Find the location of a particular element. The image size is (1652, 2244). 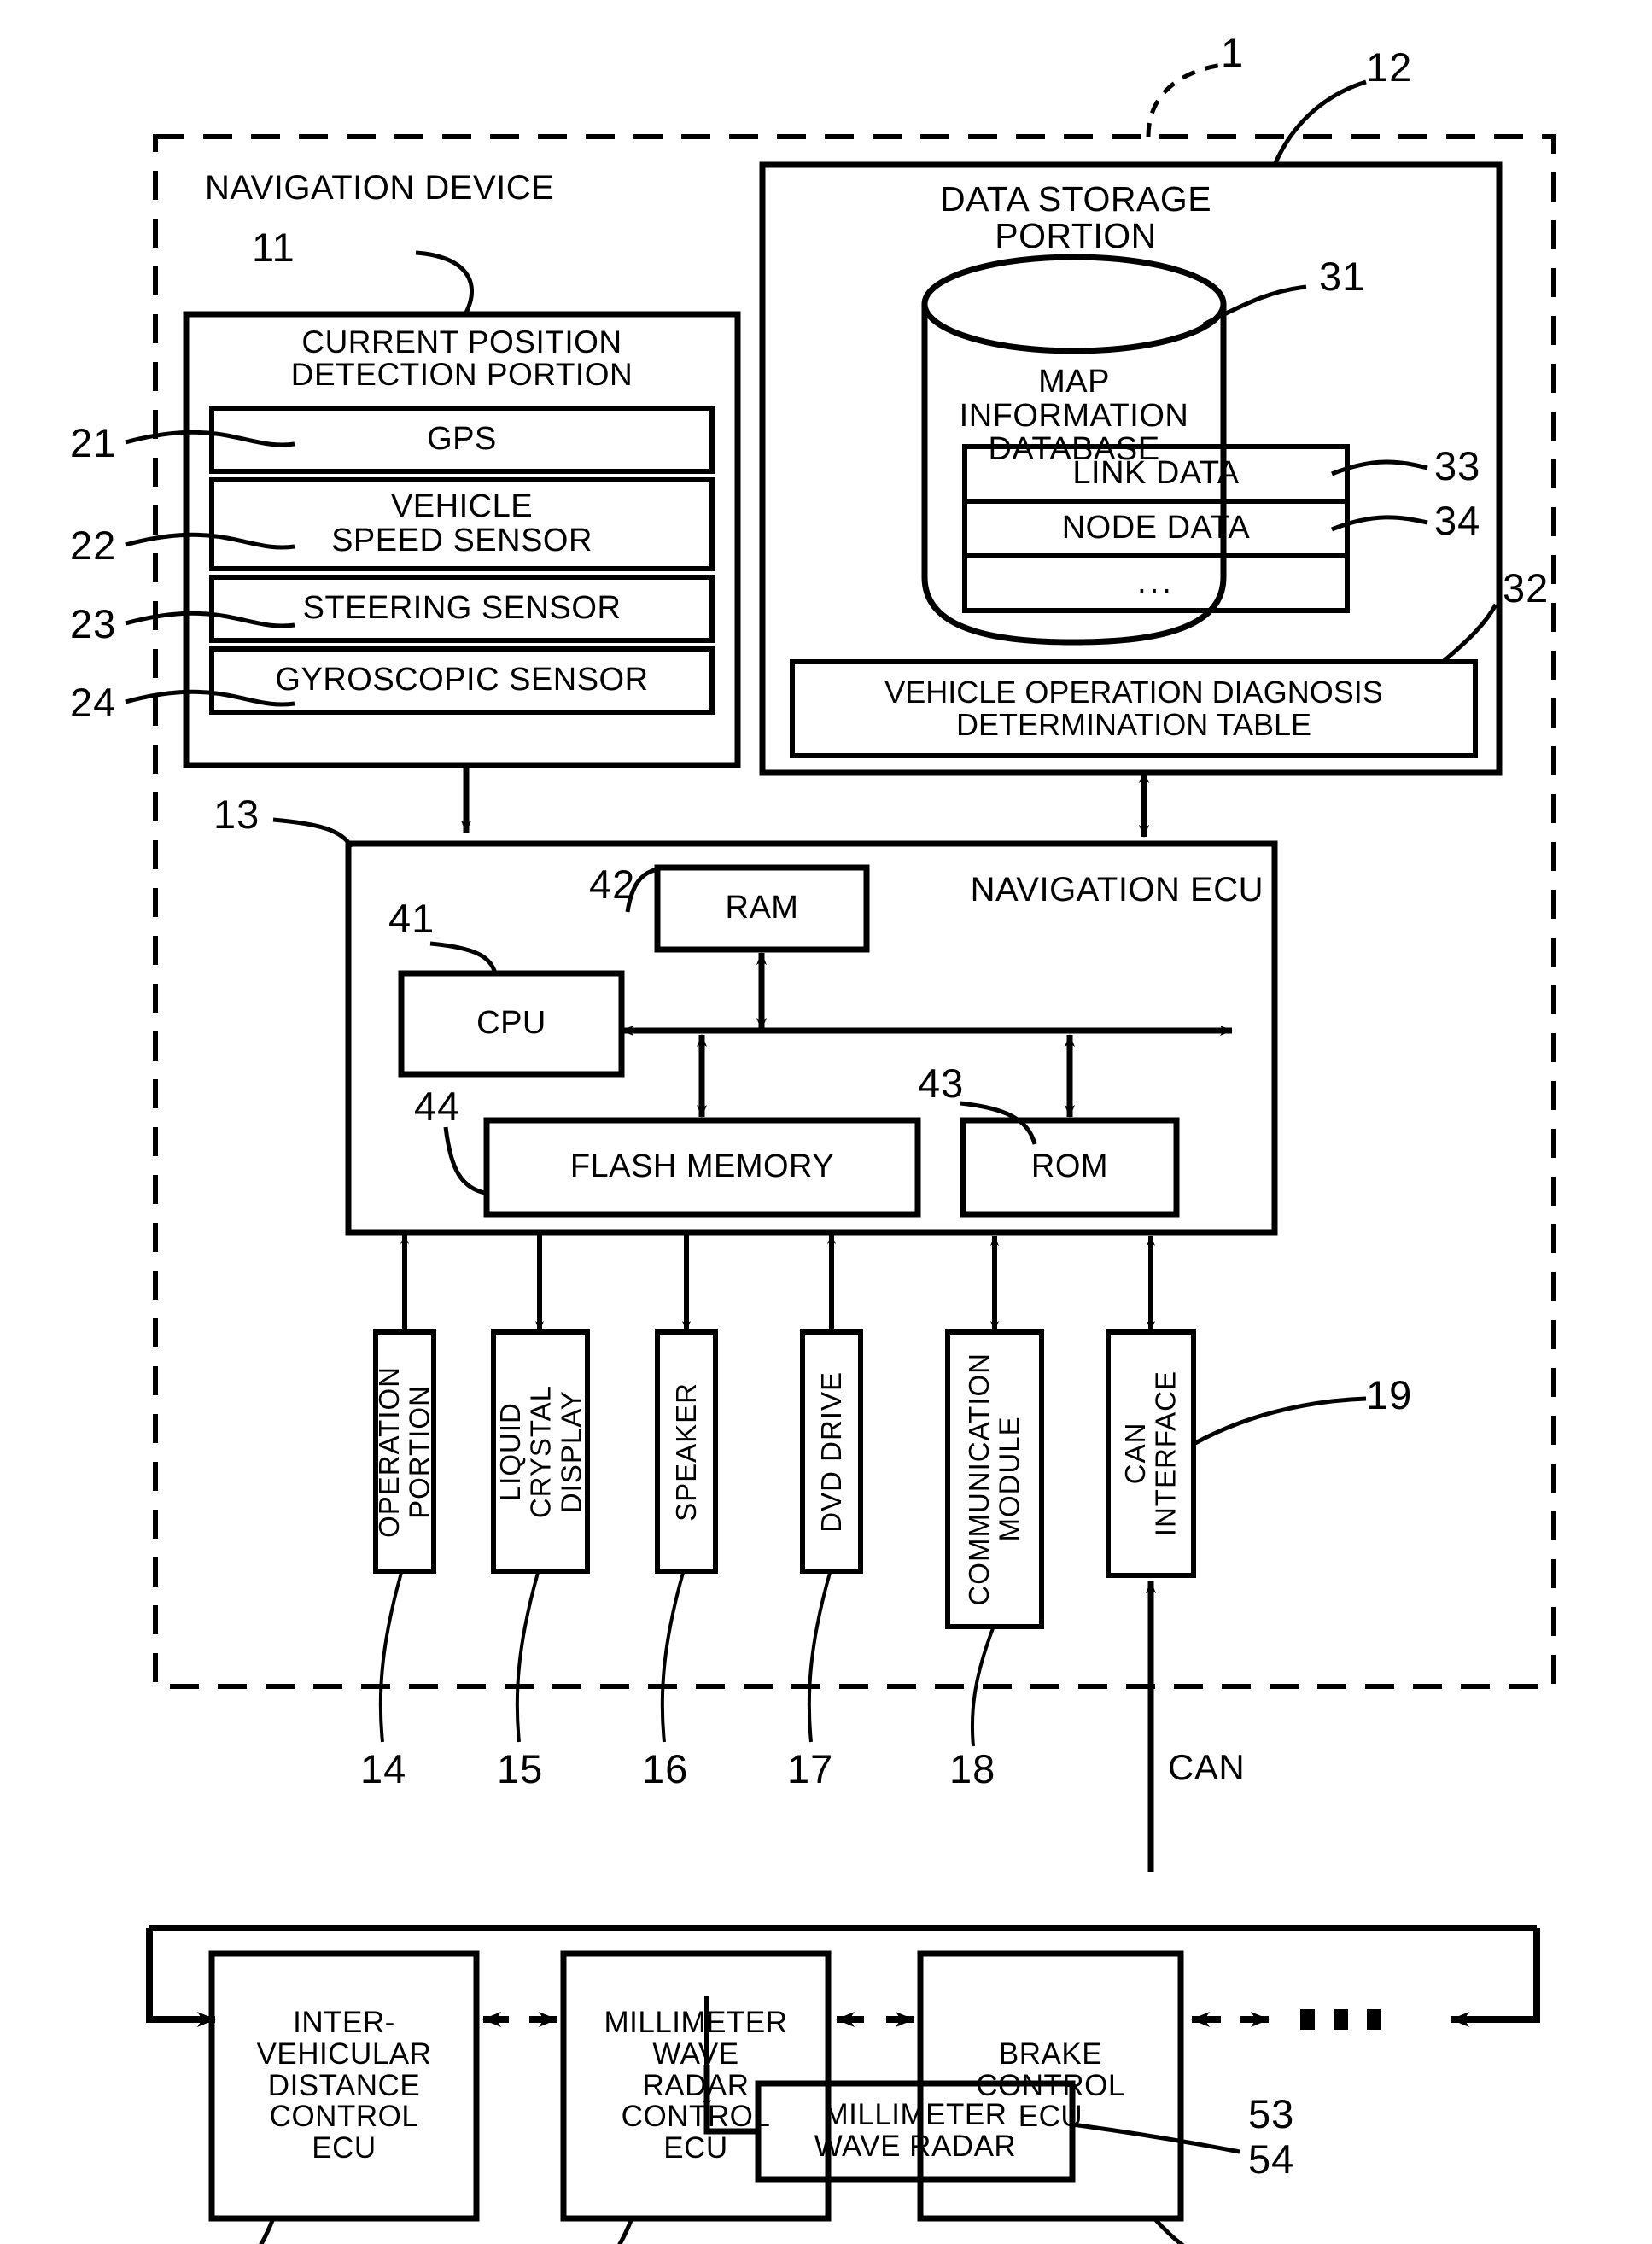

ref-11: 11 is located at coordinates (273, 248).